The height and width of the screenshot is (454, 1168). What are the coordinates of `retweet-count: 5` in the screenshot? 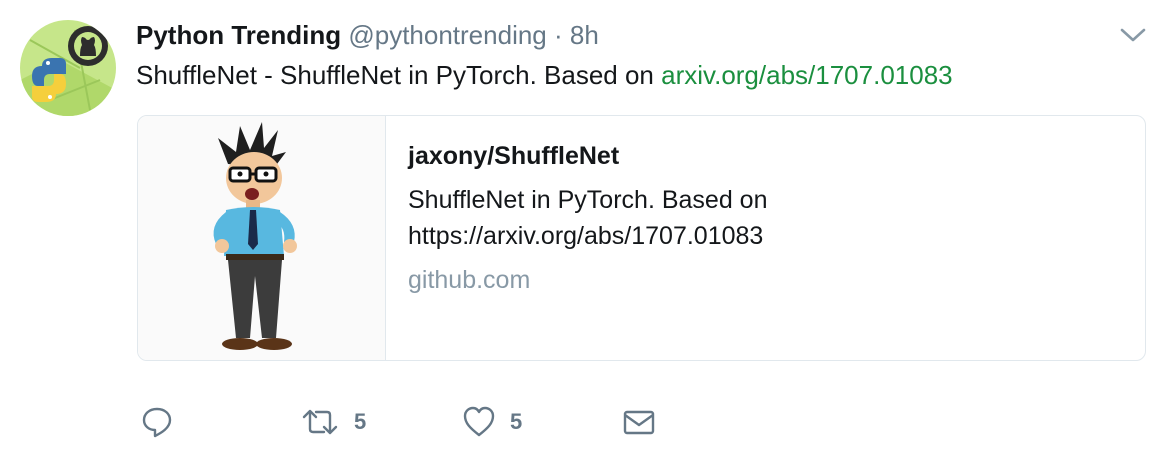 It's located at (360, 421).